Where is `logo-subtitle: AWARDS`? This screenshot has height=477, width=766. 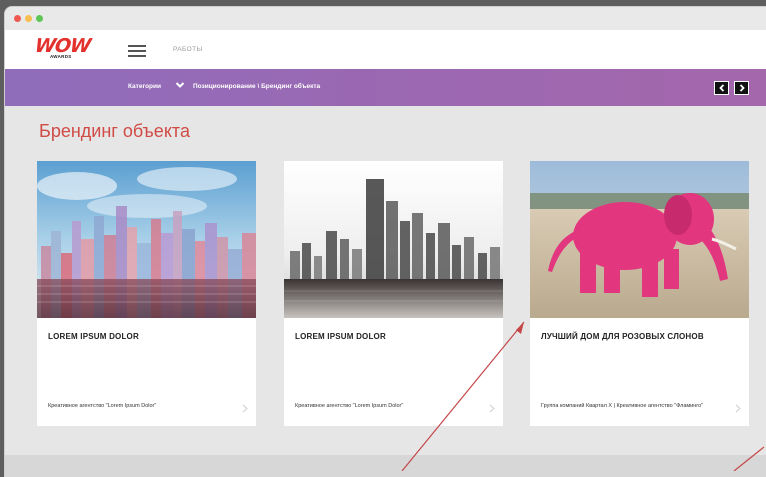
logo-subtitle: AWARDS is located at coordinates (61, 56).